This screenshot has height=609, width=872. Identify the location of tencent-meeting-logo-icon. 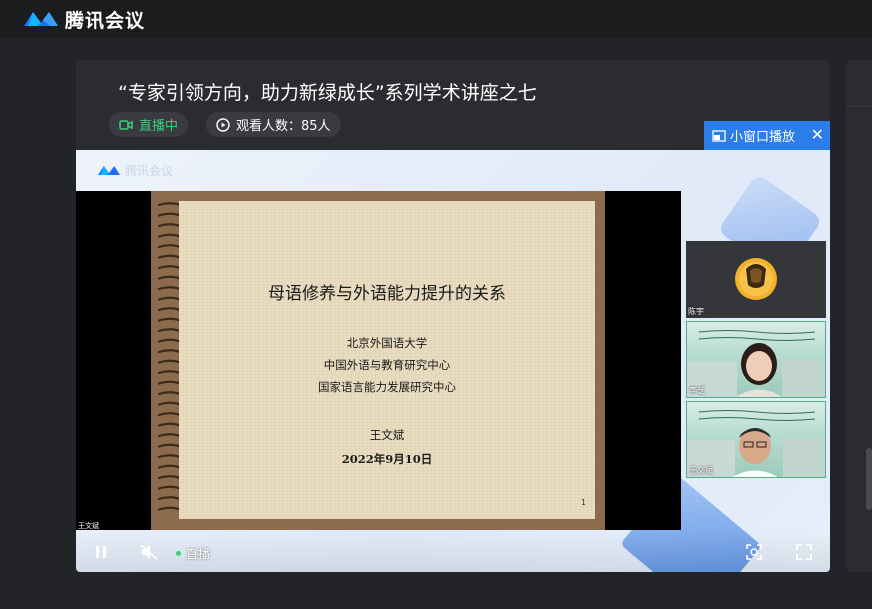
(41, 19).